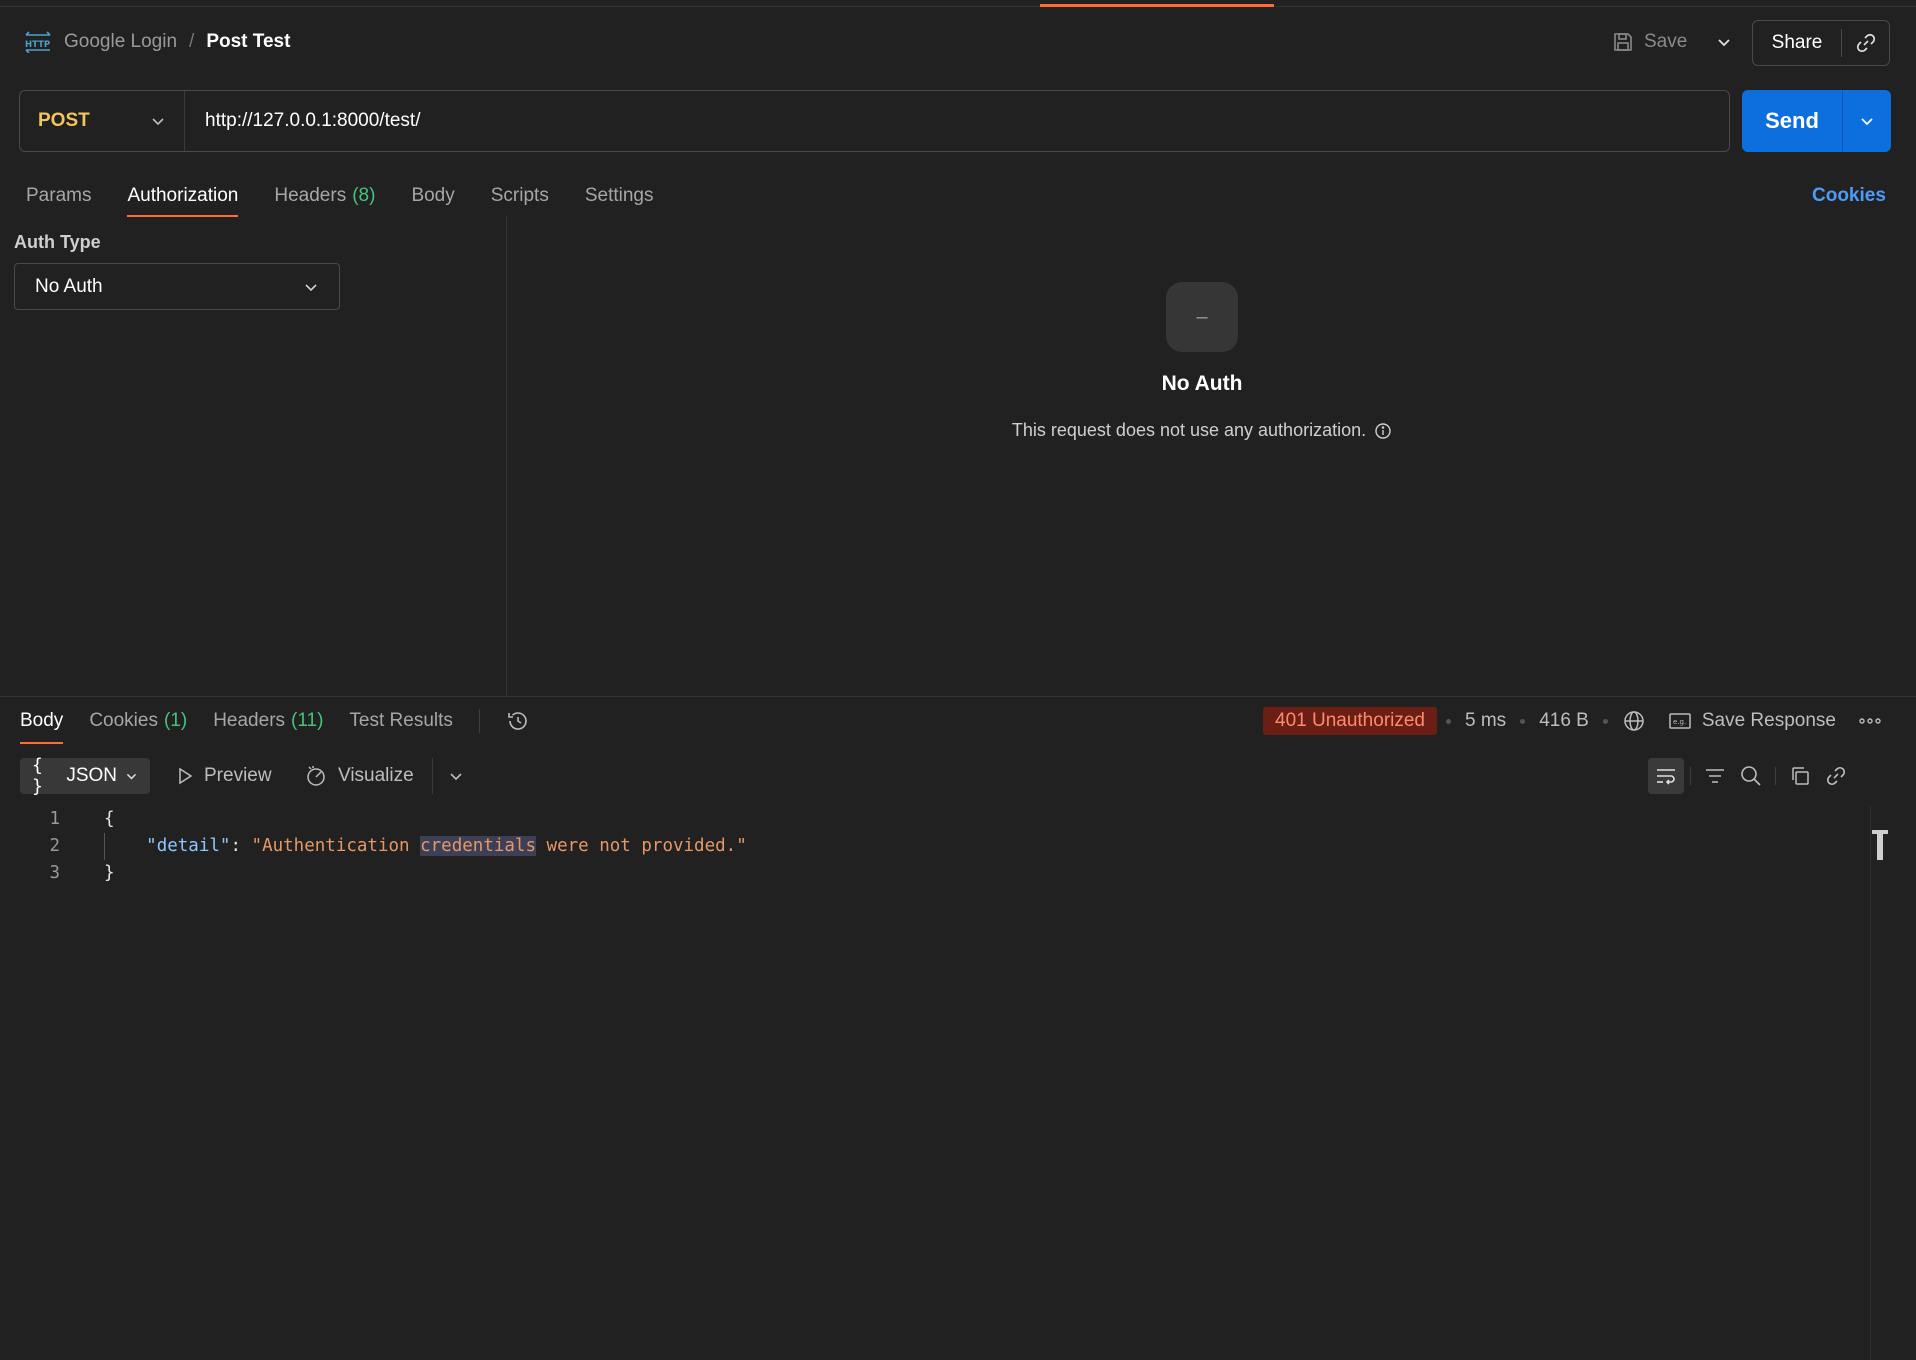  What do you see at coordinates (1724, 42) in the screenshot?
I see `save-options-button` at bounding box center [1724, 42].